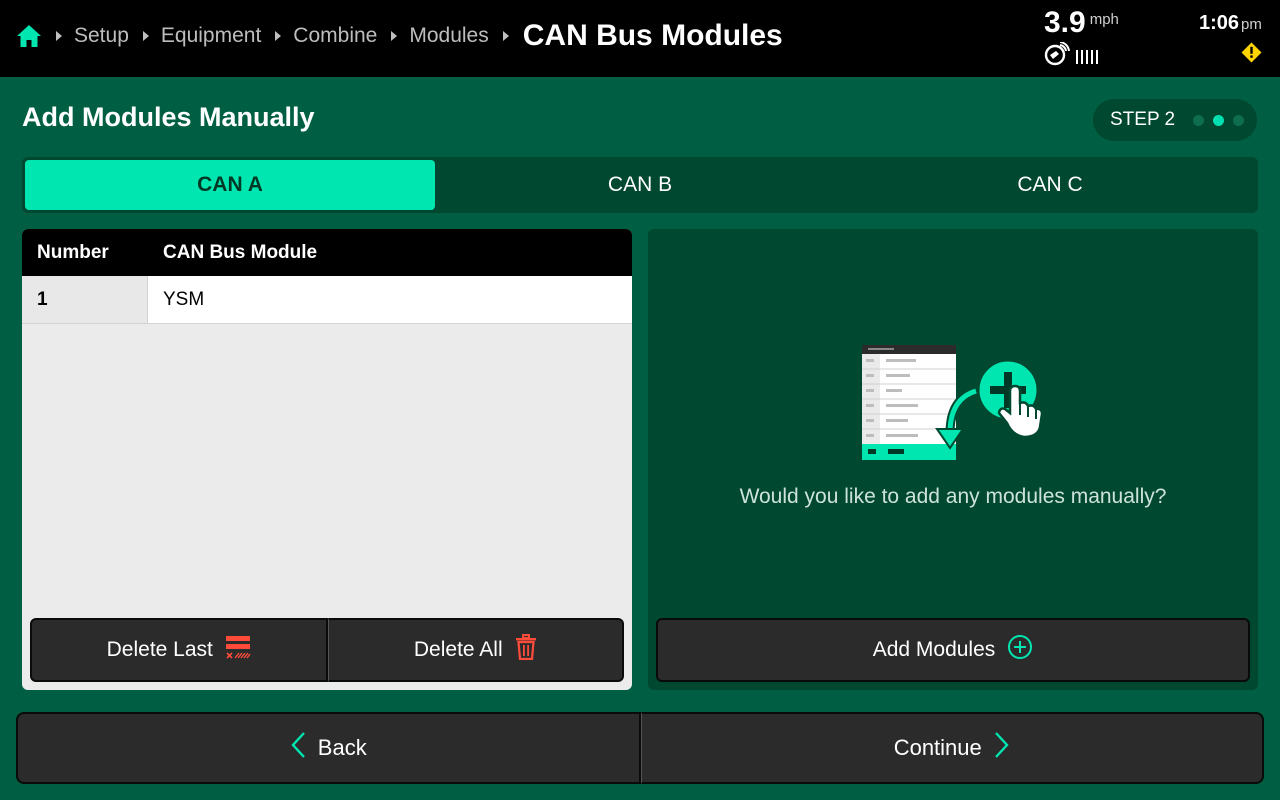 The height and width of the screenshot is (800, 1280). Describe the element at coordinates (1143, 119) in the screenshot. I see `step-label: STEP 2` at that location.